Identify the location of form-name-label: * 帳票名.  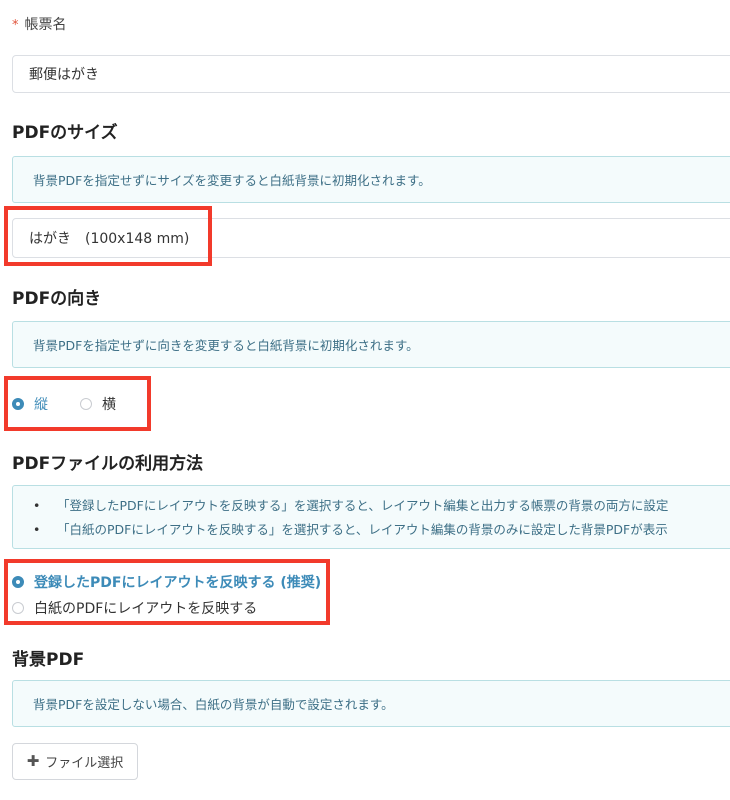
(39, 24).